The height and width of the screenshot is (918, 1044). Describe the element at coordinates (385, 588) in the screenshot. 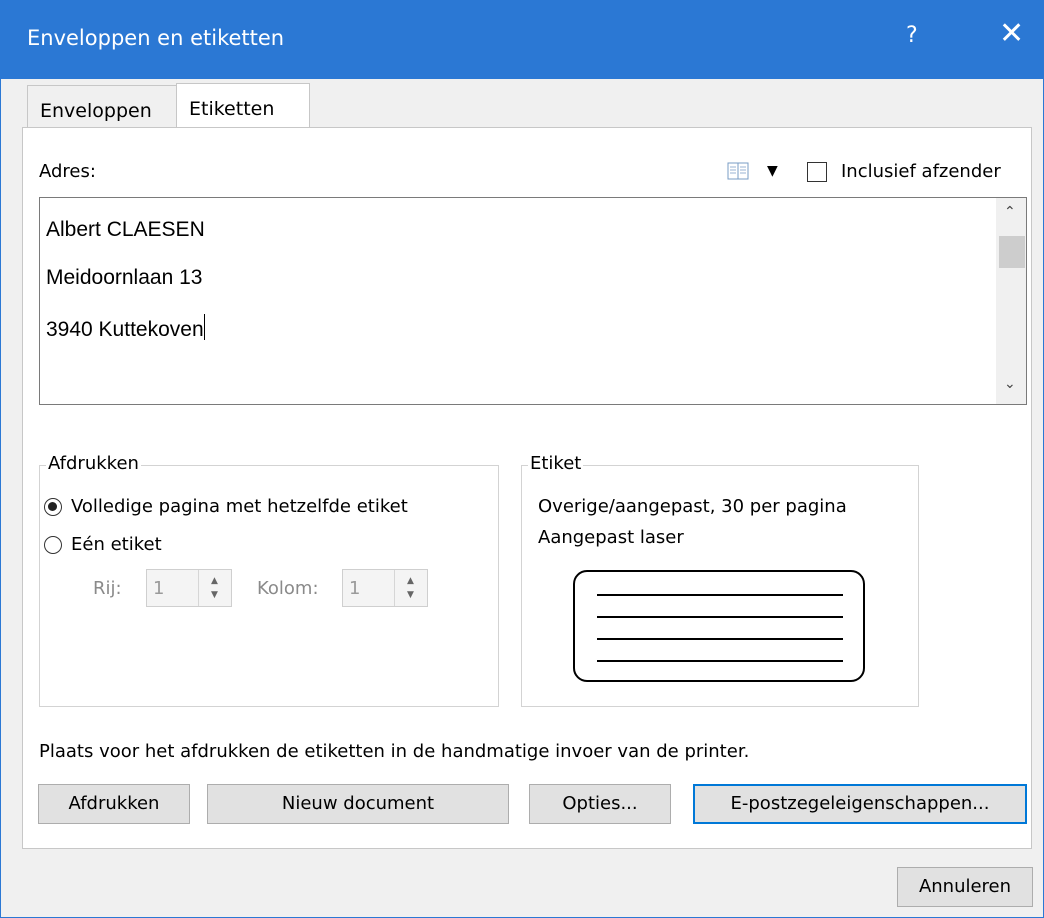

I see `column-spinner: 1 ▲ ▼` at that location.